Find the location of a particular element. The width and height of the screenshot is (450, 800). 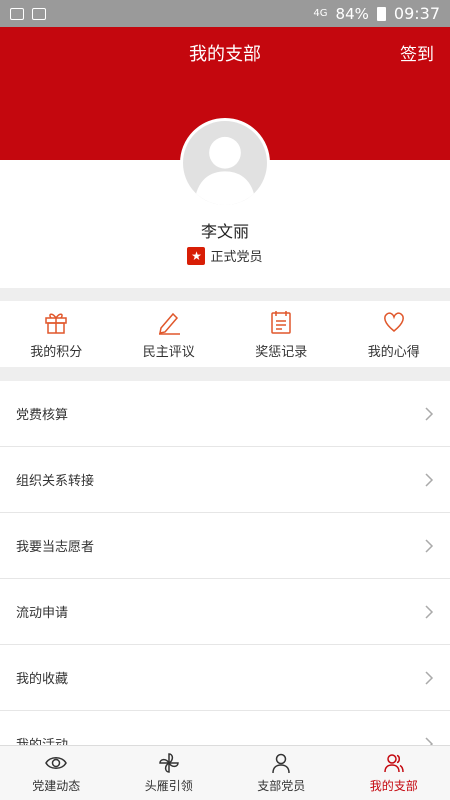

action-my-points: 我的积分 is located at coordinates (56, 334).